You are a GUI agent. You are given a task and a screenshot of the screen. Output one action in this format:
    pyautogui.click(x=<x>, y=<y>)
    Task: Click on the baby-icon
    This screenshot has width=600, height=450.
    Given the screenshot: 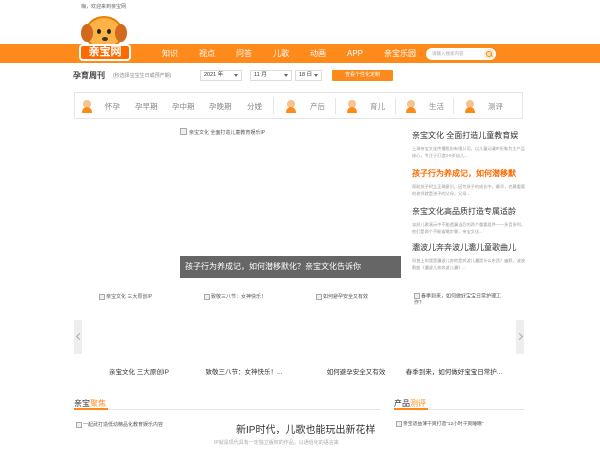 What is the action you would take?
    pyautogui.click(x=352, y=106)
    